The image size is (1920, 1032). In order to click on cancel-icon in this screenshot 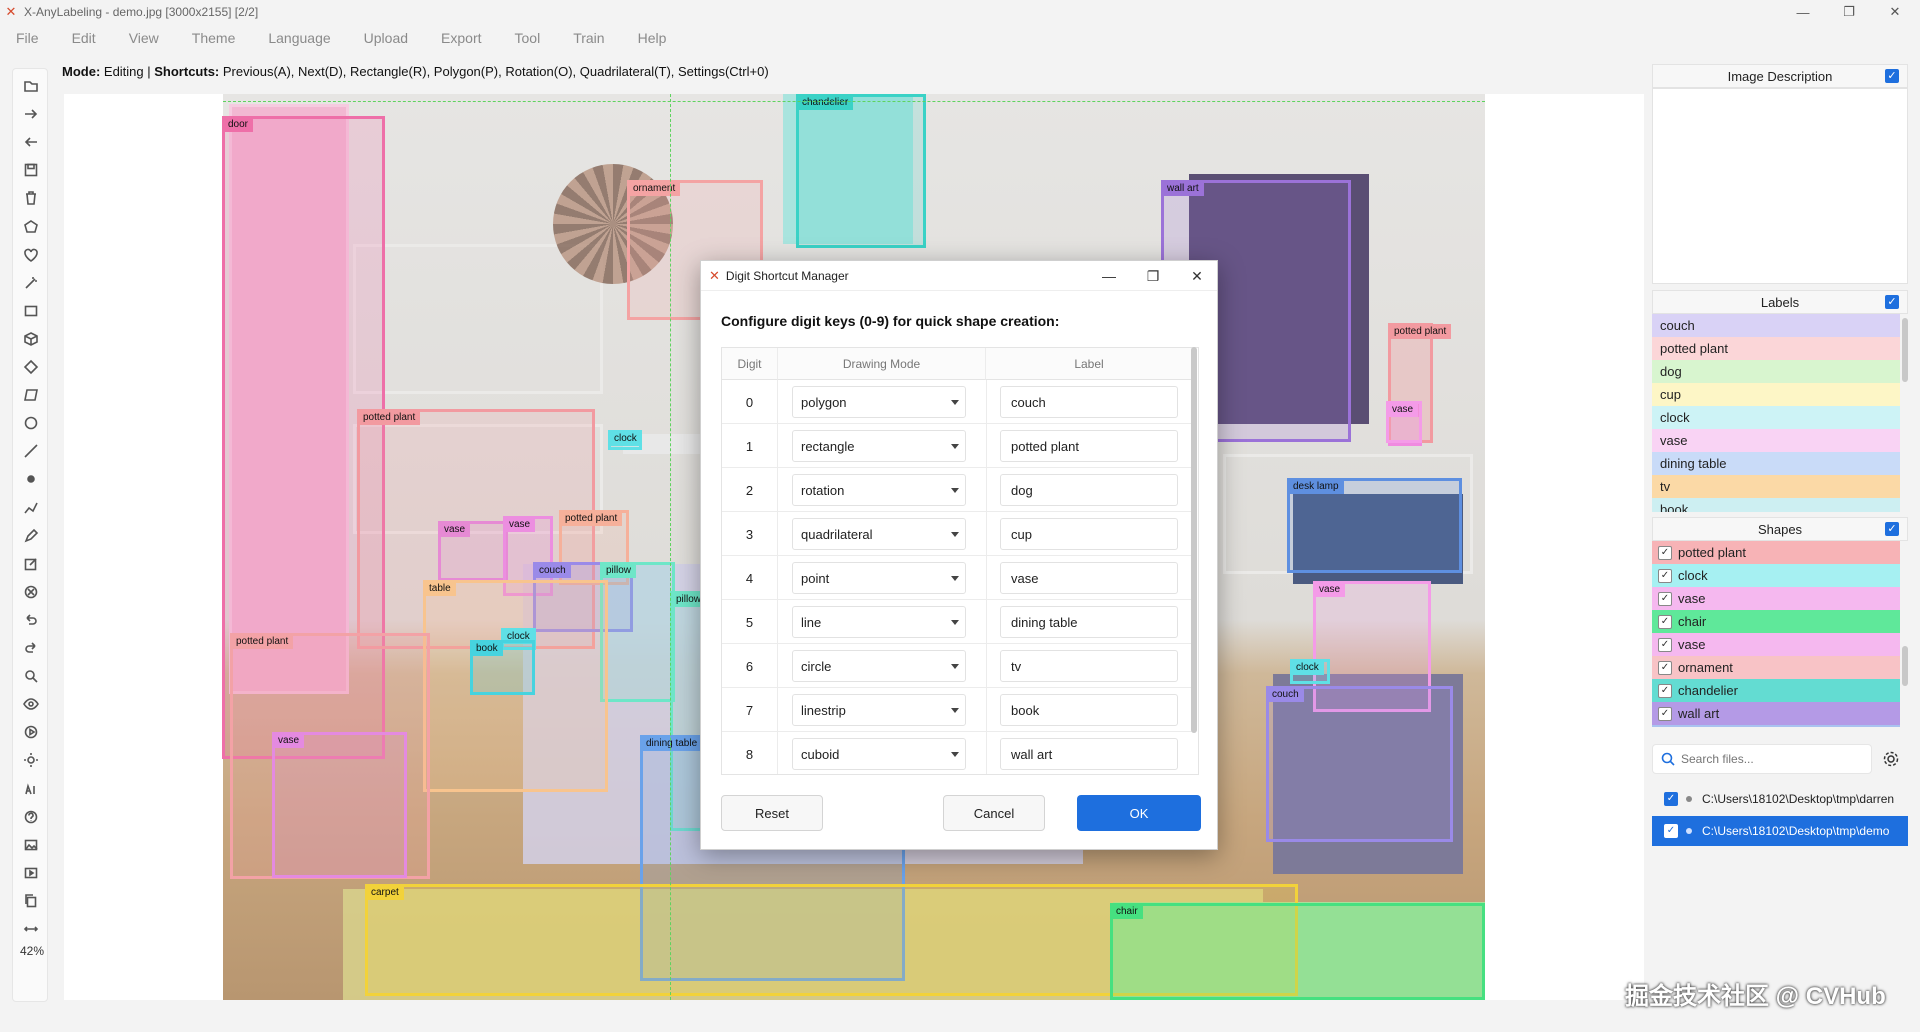, I will do `click(31, 592)`.